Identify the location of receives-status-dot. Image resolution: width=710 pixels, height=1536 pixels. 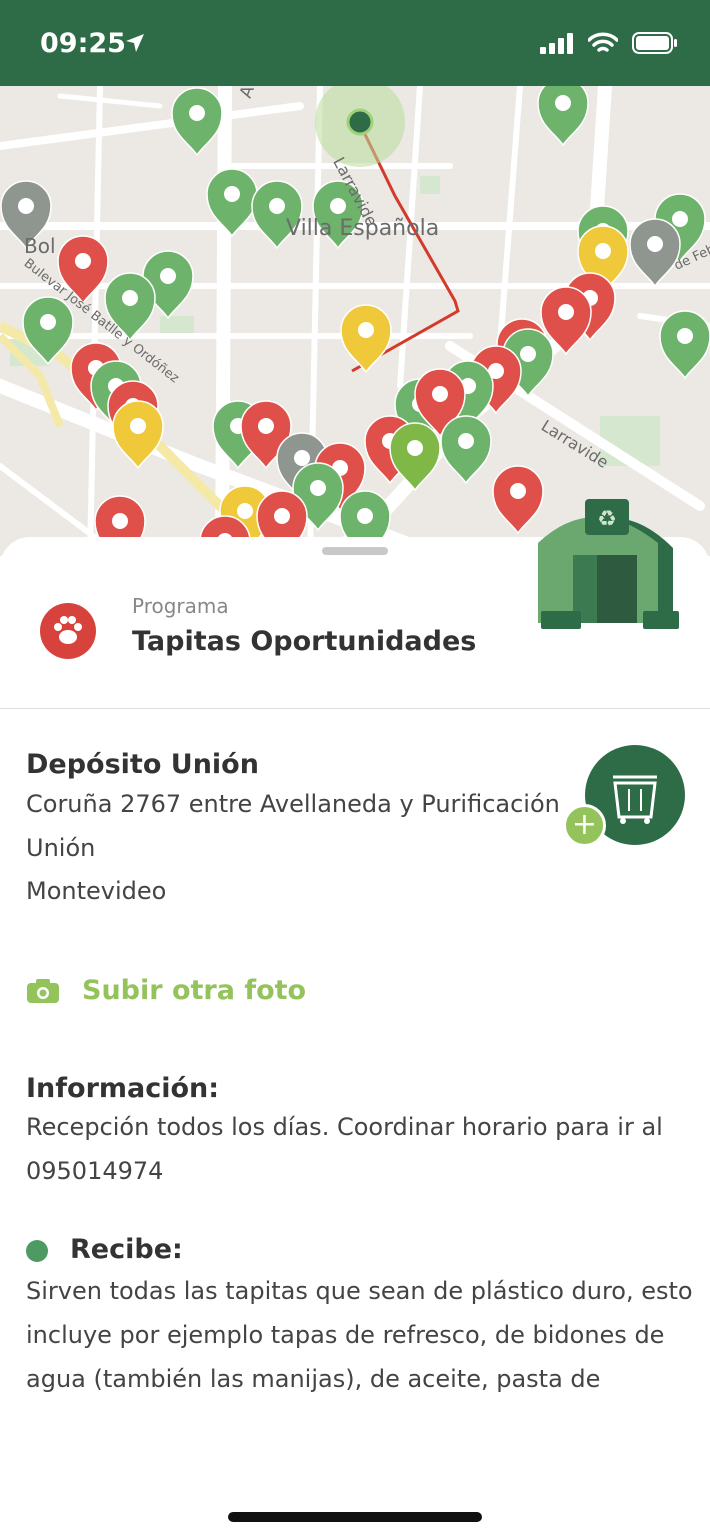
(37, 1251).